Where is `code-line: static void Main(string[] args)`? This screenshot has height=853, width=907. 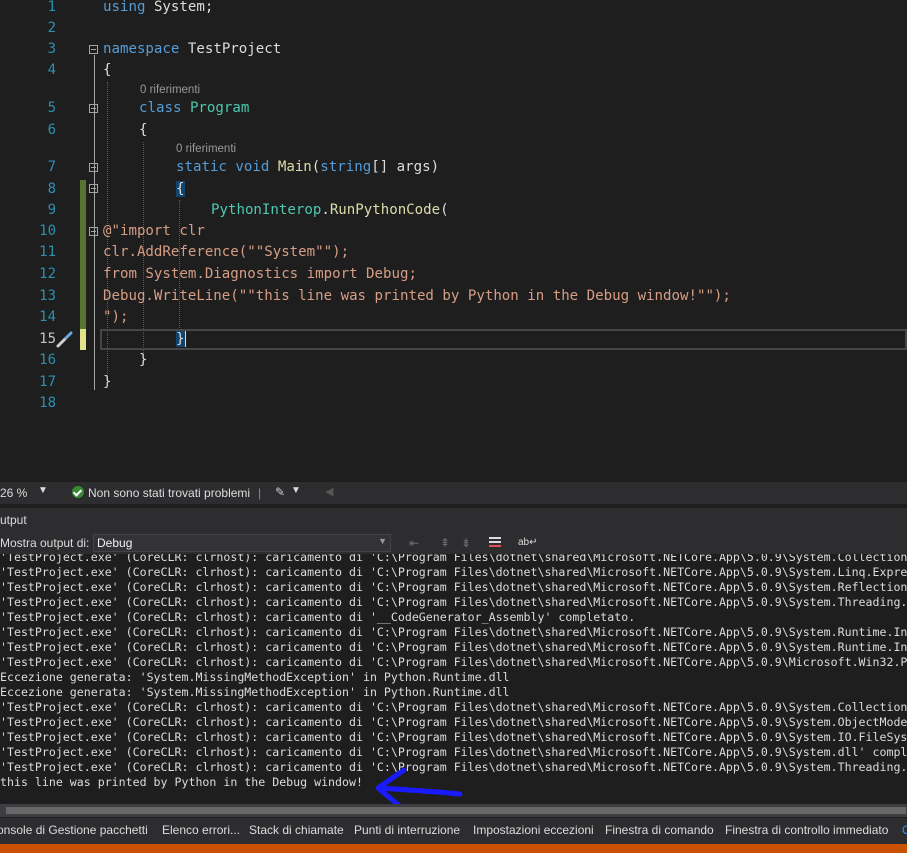
code-line: static void Main(string[] args) is located at coordinates (308, 167).